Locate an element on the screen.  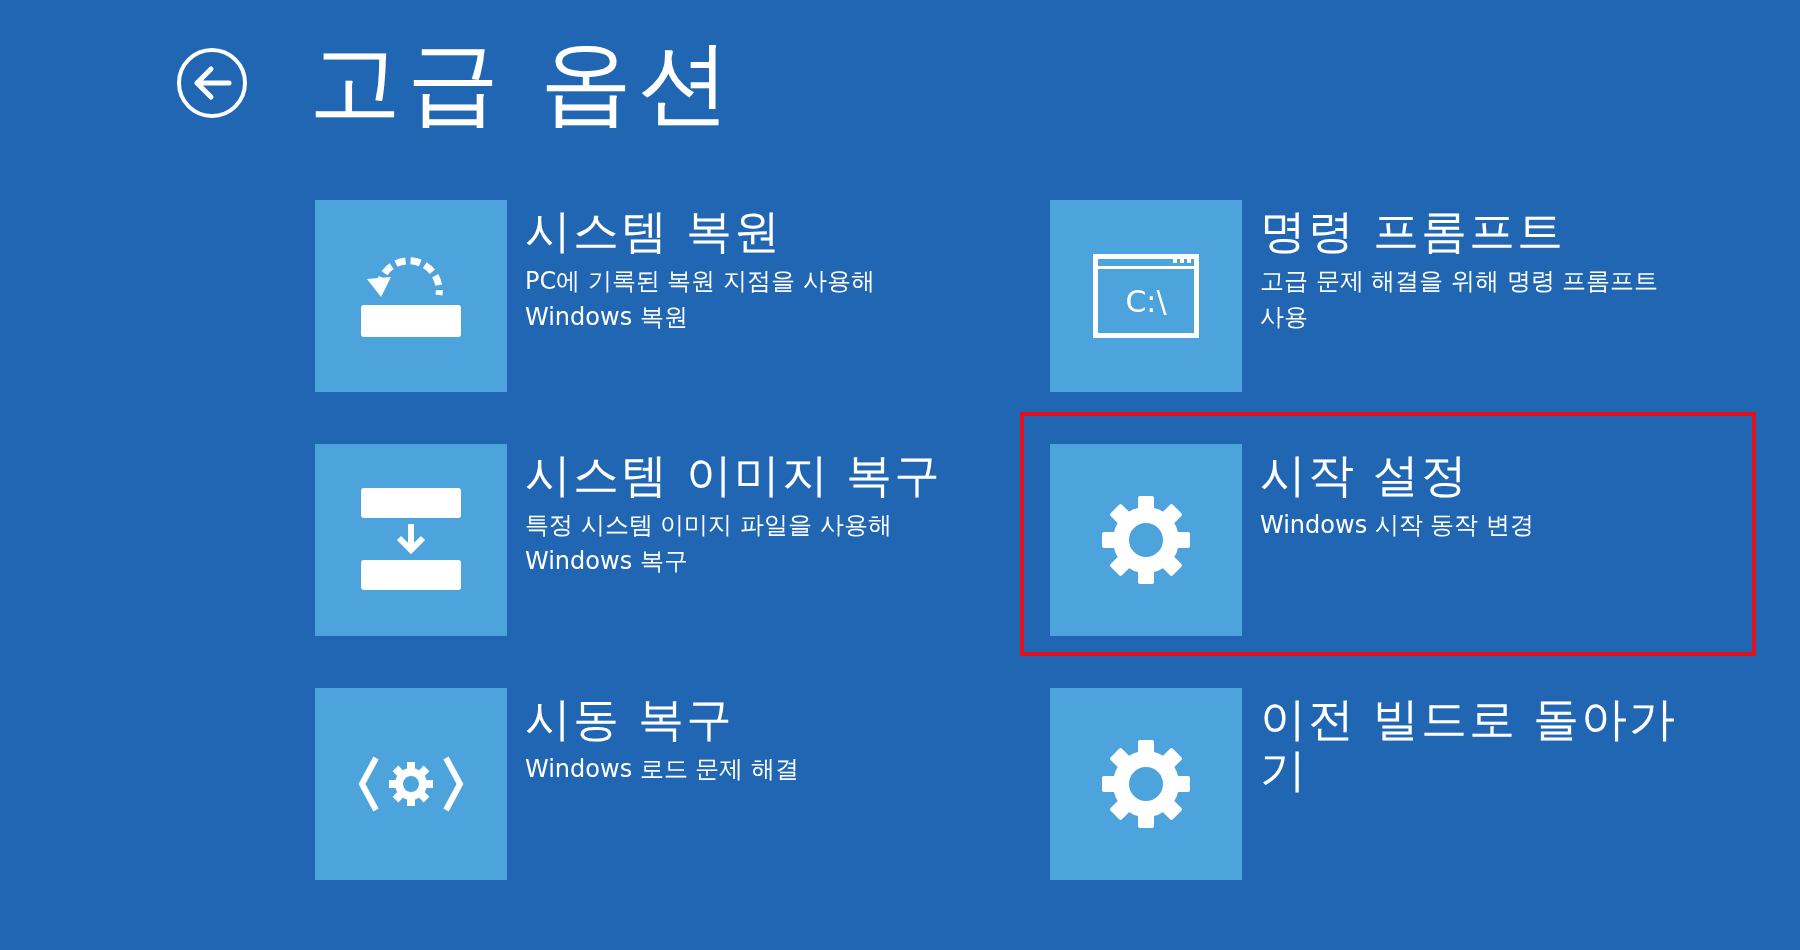
page-title: 고급 옵션 is located at coordinates (523, 83).